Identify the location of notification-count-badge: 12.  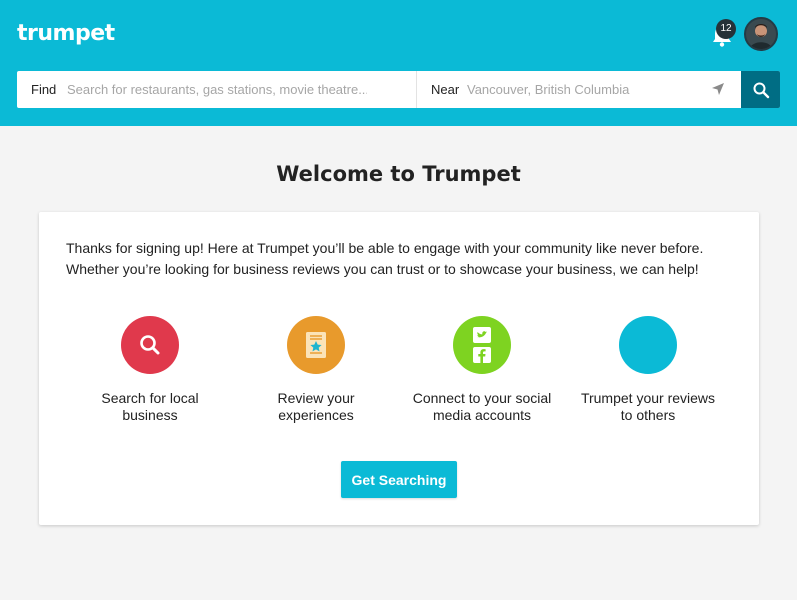
(726, 29).